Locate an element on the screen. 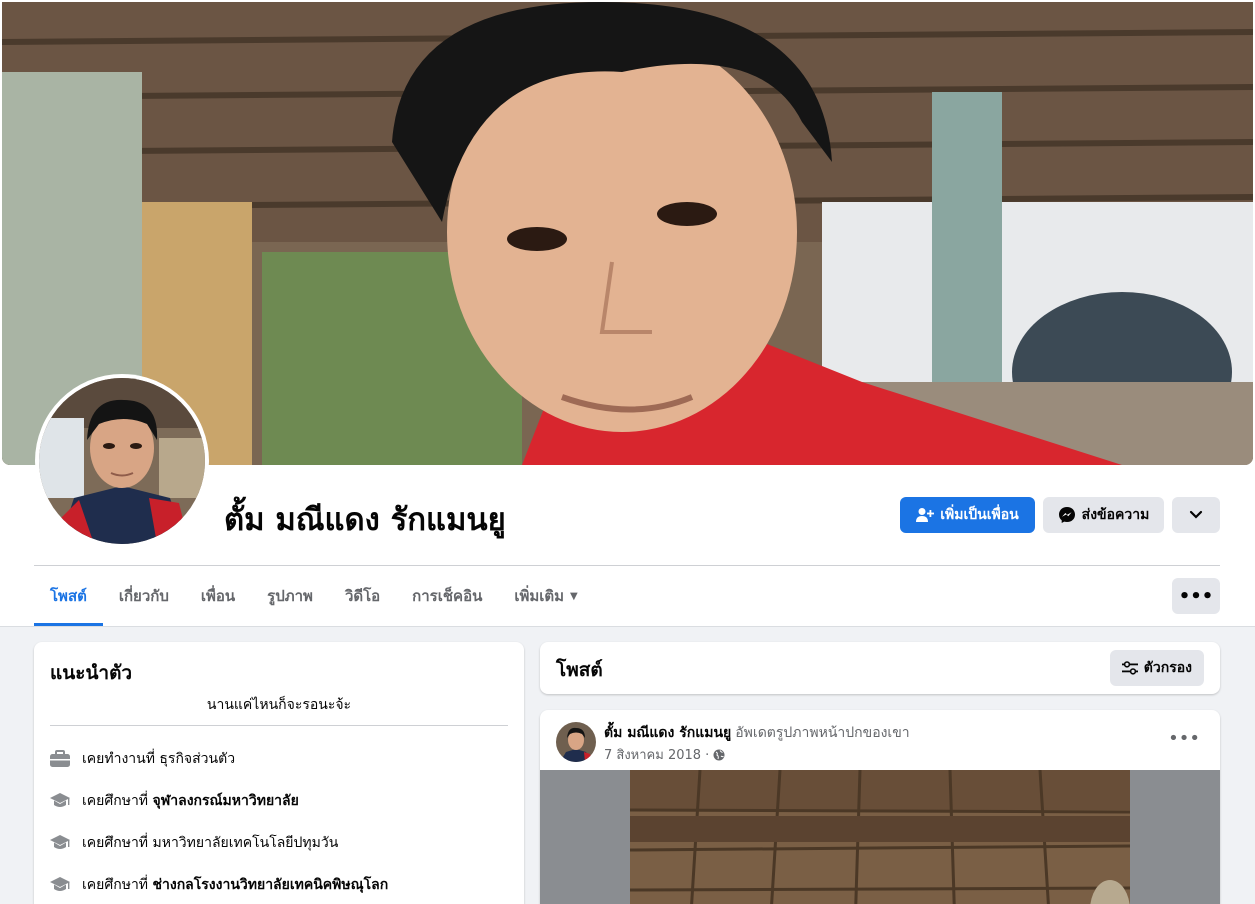 The width and height of the screenshot is (1255, 904). add-friend-icon is located at coordinates (925, 515).